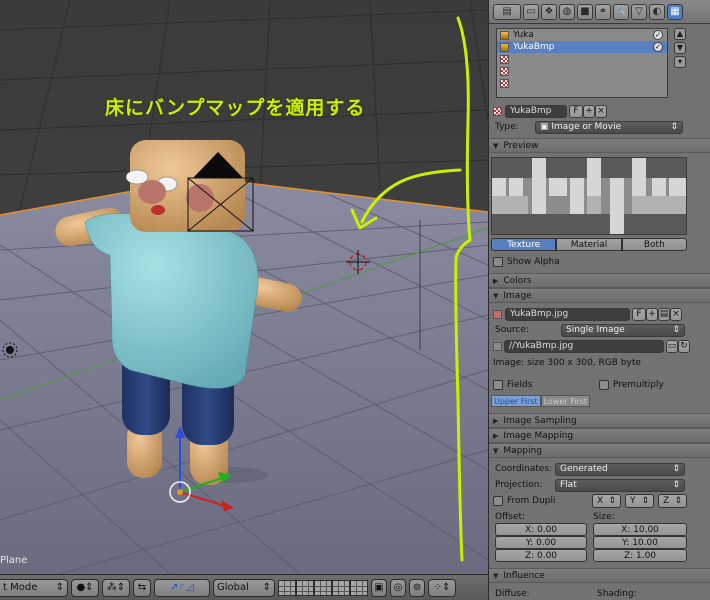 The height and width of the screenshot is (600, 710). What do you see at coordinates (524, 244) in the screenshot?
I see `tab-texture: Texture` at bounding box center [524, 244].